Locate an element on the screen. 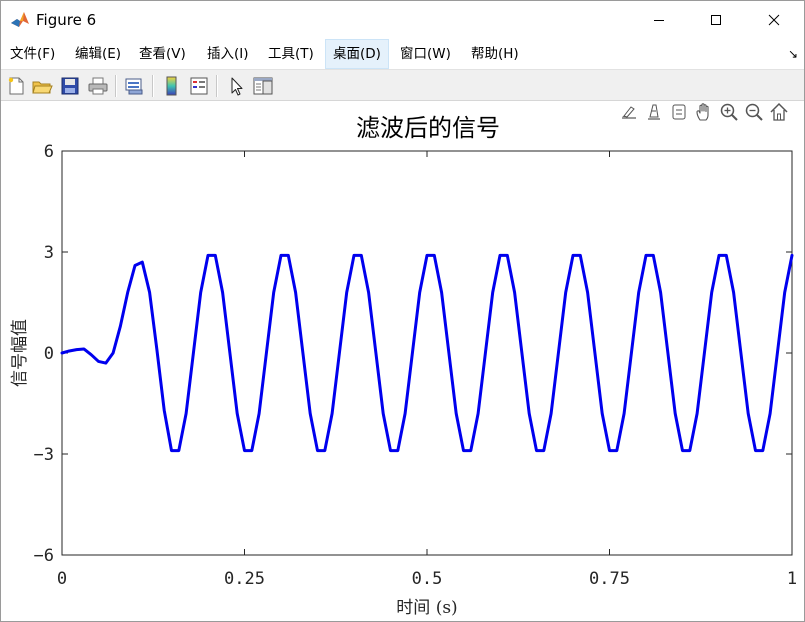 This screenshot has height=622, width=805. new-figure-icon is located at coordinates (16, 86).